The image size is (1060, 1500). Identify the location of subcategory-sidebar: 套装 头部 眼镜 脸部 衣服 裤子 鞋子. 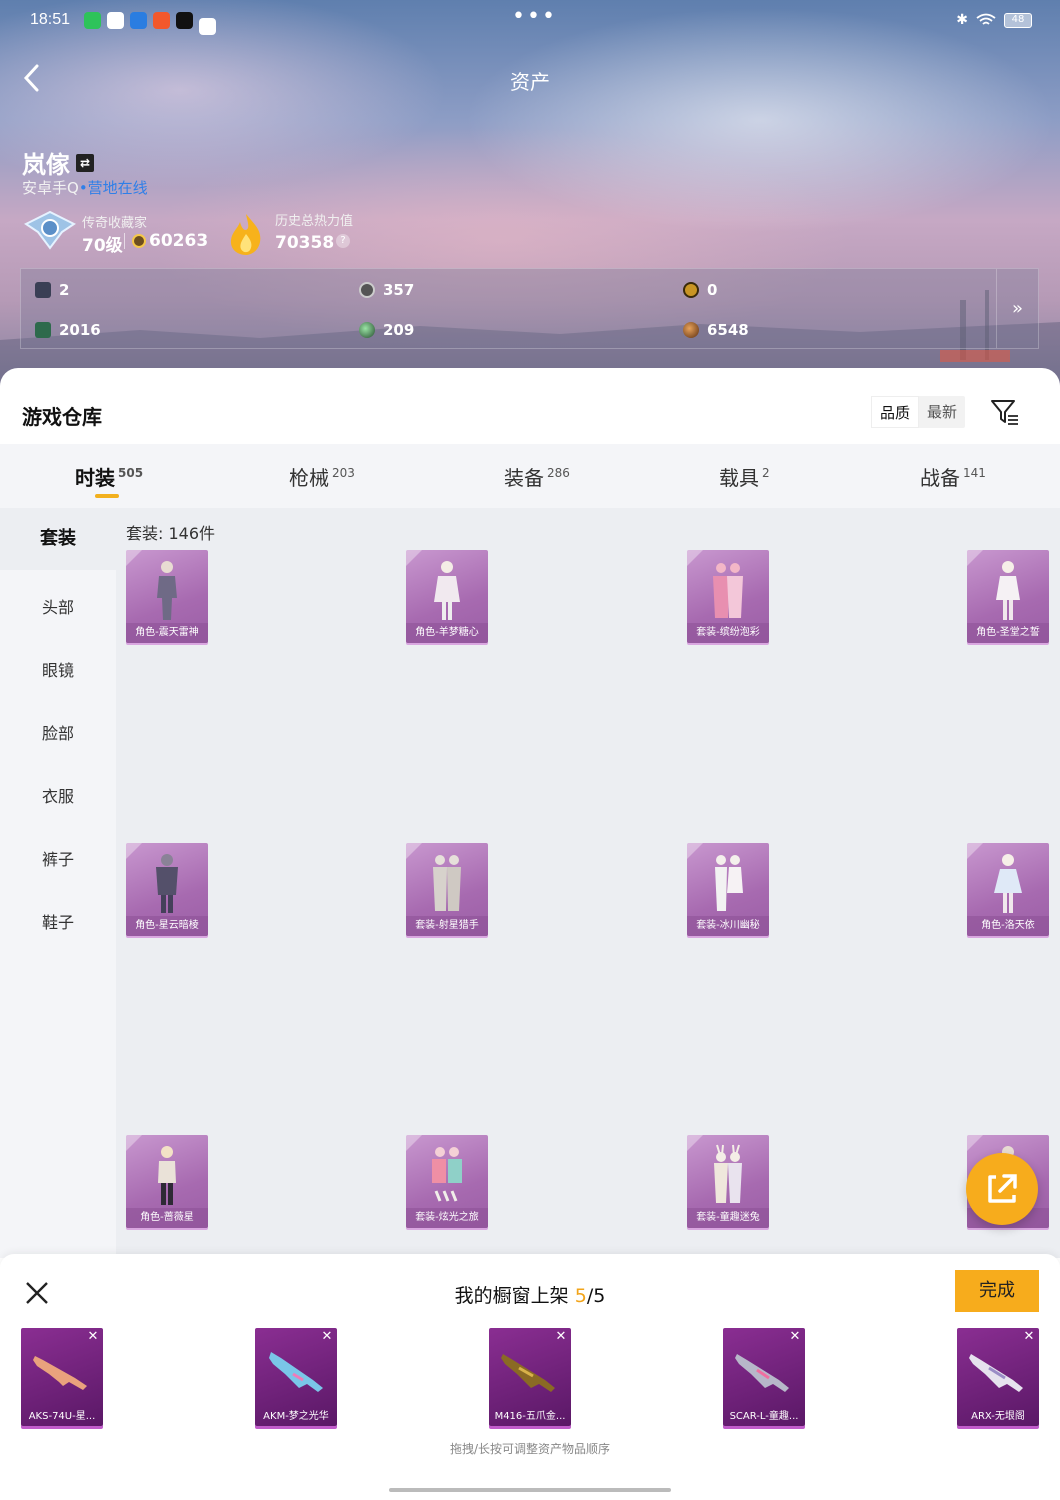
(58, 883).